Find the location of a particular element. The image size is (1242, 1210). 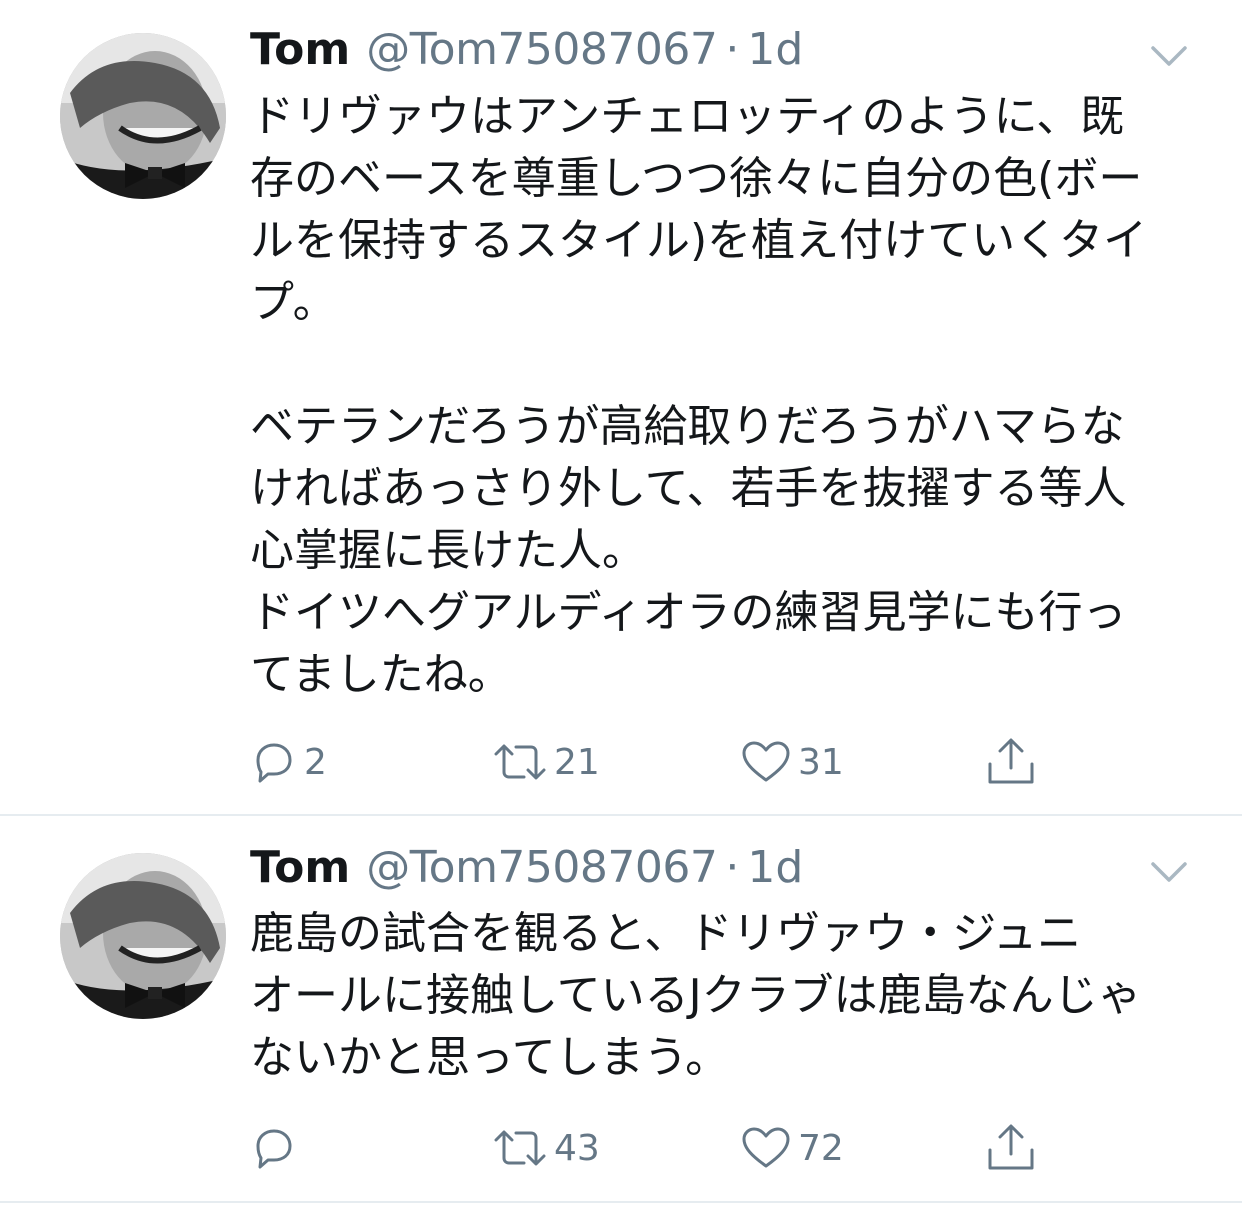

tweet-text-line: 存のベースを尊重しつつ徐々に自分の色(ボー is located at coordinates (696, 178).